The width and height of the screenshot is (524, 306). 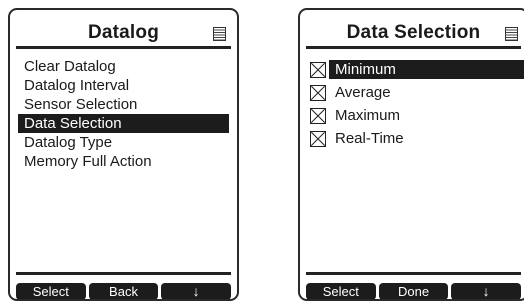 I want to click on menu-item-clear-datalog: Clear Datalog, so click(x=123, y=66).